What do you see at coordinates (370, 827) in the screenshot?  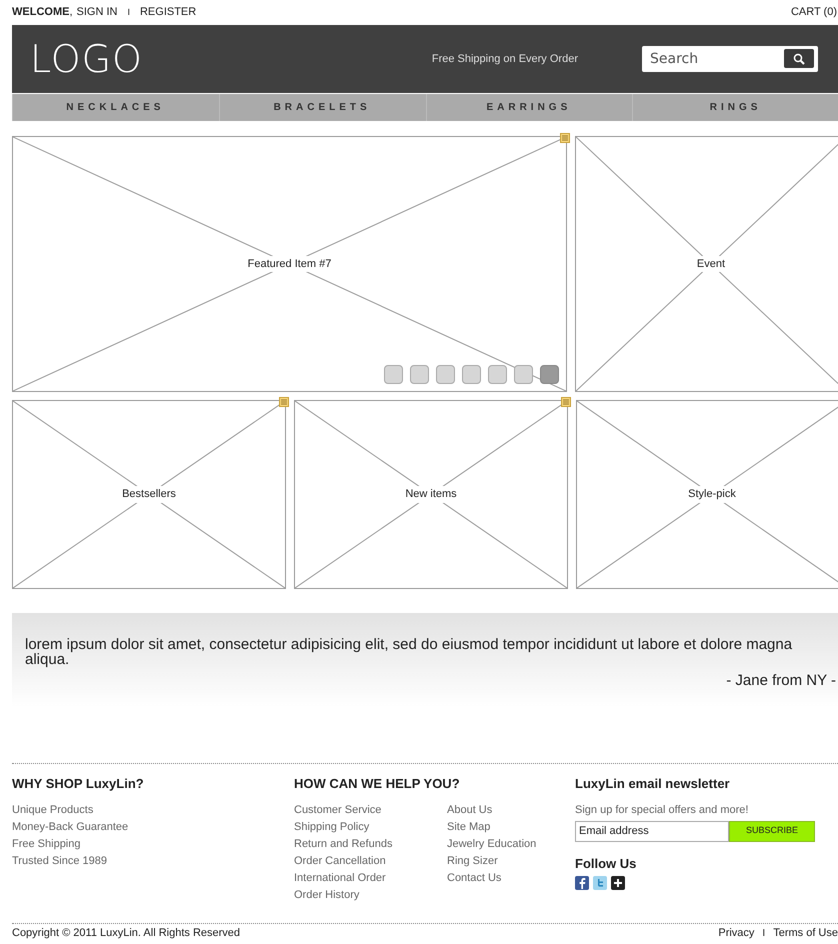 I see `help-link: Shipping Policy` at bounding box center [370, 827].